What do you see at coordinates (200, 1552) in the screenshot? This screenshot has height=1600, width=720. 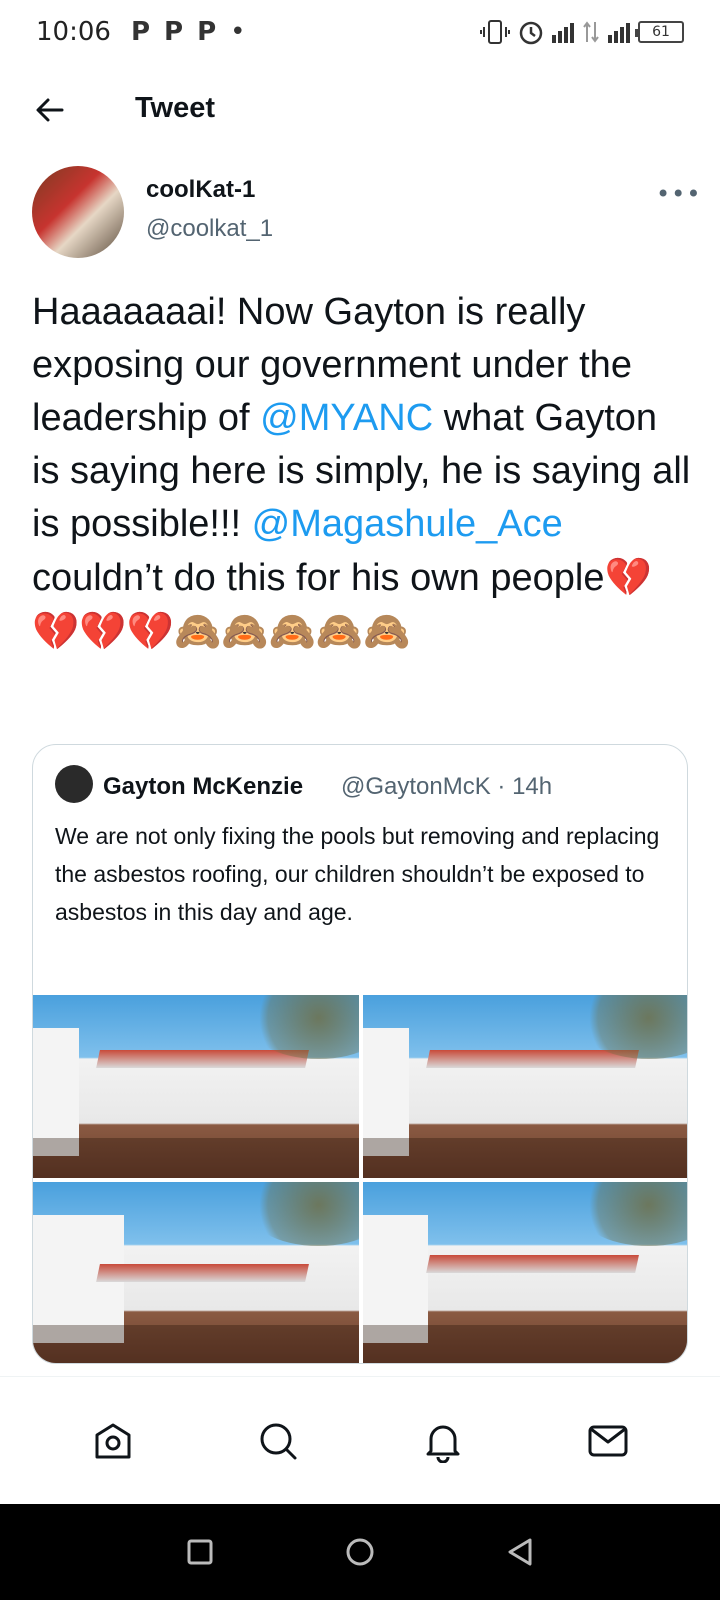 I see `recent-apps-icon` at bounding box center [200, 1552].